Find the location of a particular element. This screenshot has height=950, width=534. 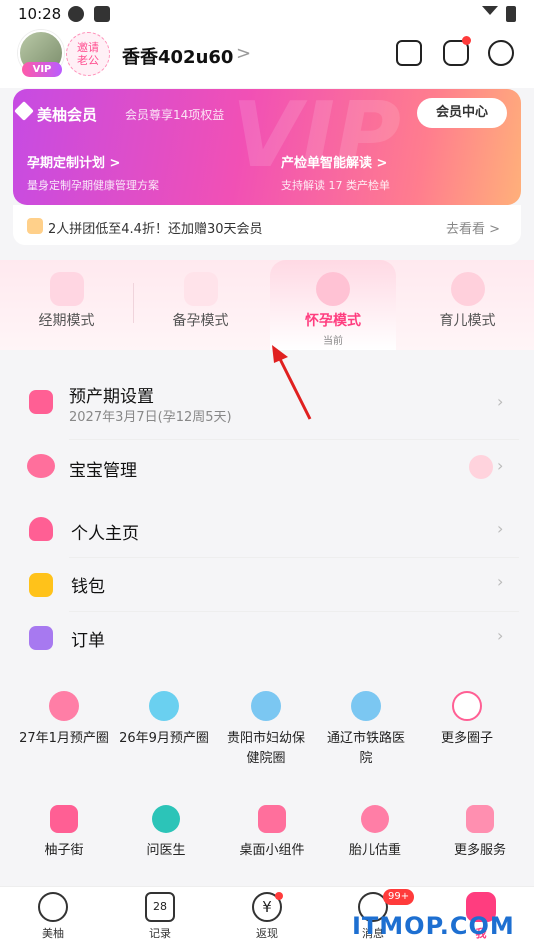

profile-page-row: 个人主页 › is located at coordinates (267, 530).